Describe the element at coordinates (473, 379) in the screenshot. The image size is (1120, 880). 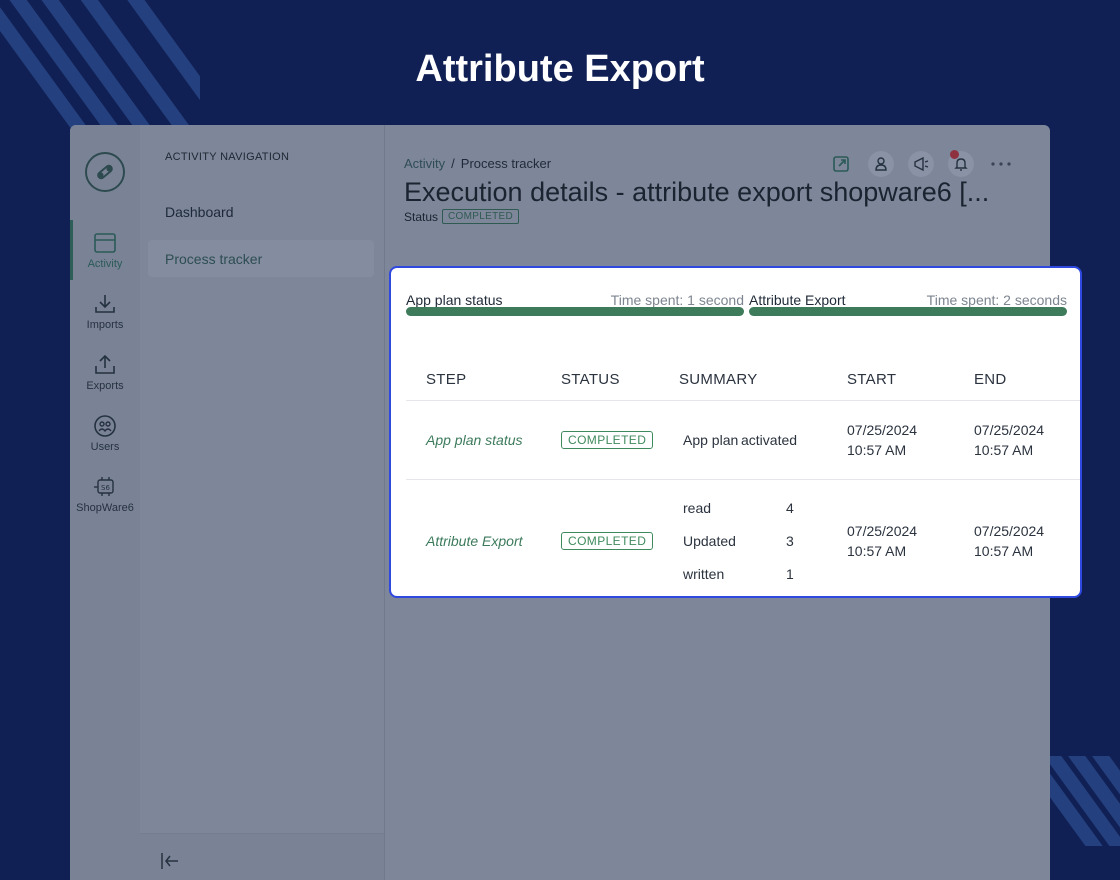
I see `column-step: STEP` at that location.